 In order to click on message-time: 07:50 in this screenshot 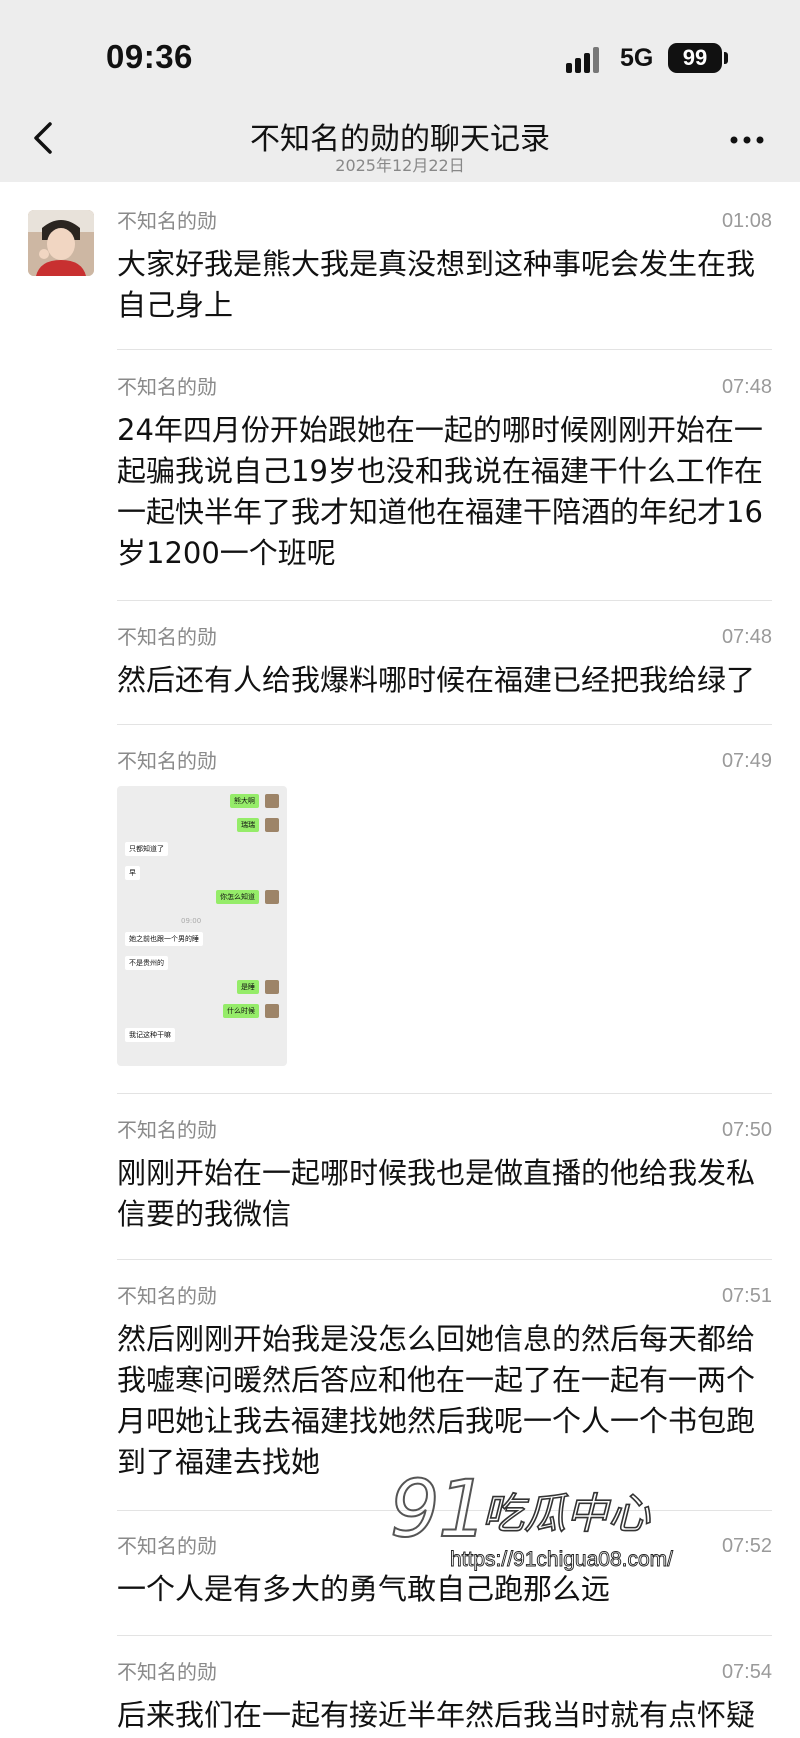, I will do `click(746, 1130)`.